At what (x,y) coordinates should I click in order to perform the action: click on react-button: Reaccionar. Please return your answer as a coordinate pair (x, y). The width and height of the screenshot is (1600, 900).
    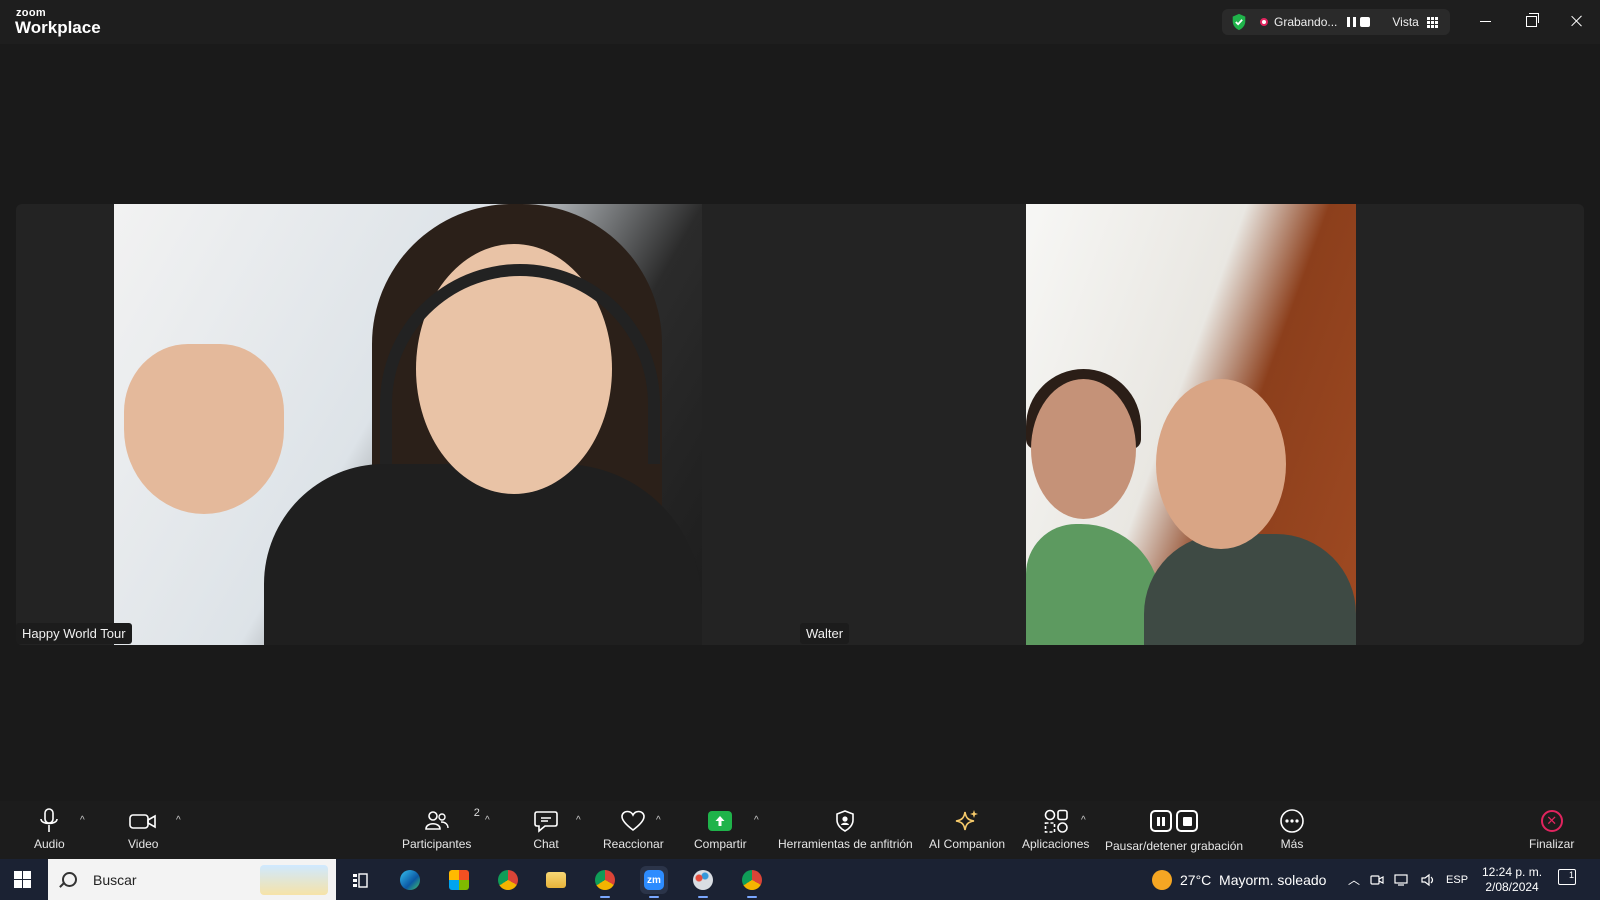
    Looking at the image, I should click on (633, 829).